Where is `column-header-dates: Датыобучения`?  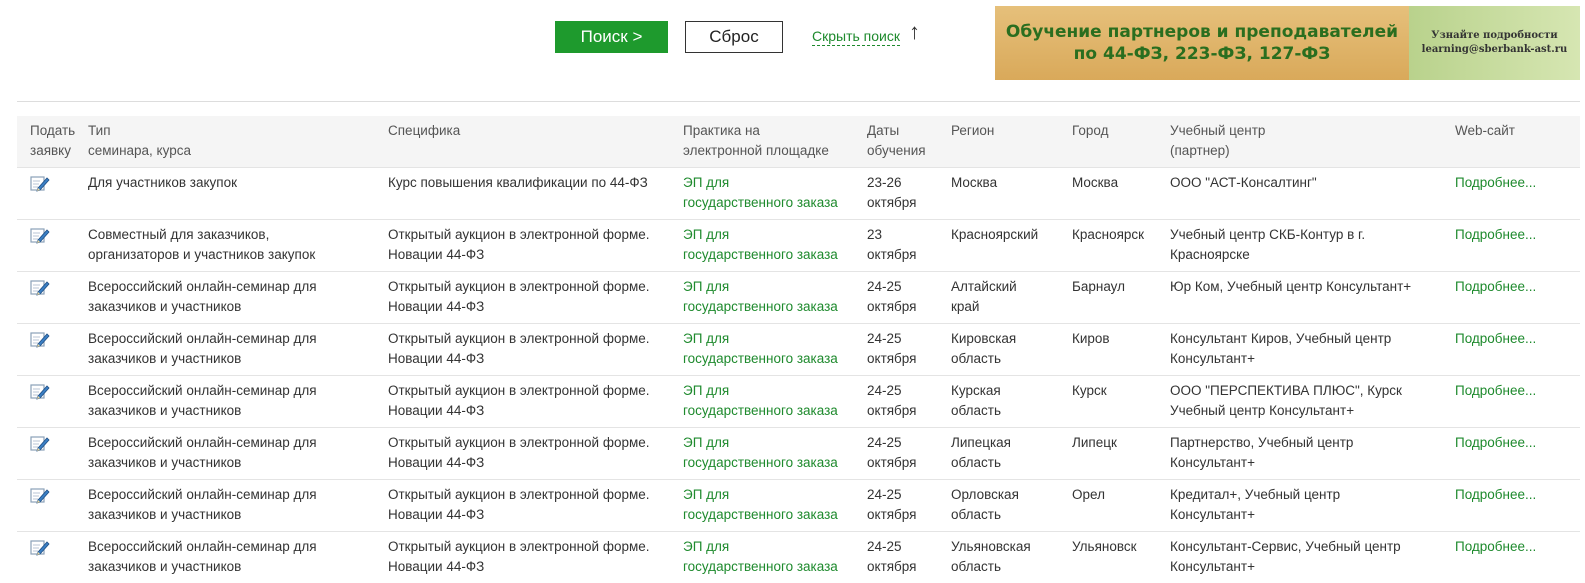
column-header-dates: Датыобучения is located at coordinates (909, 142).